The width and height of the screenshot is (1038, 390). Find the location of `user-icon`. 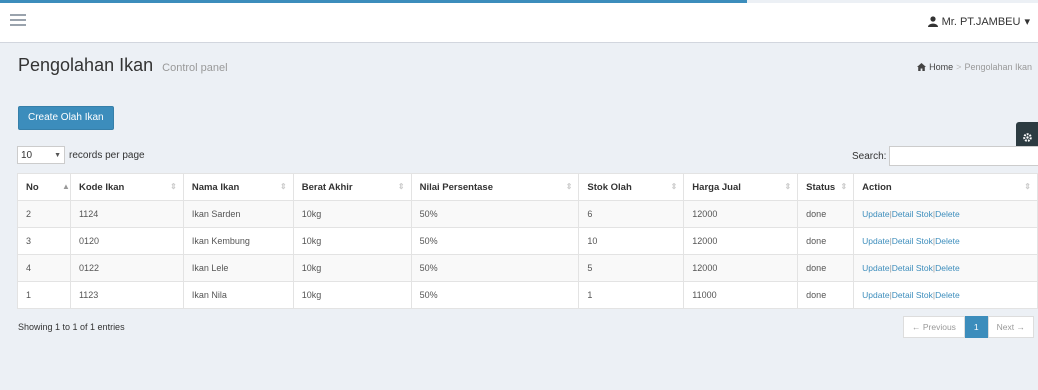

user-icon is located at coordinates (932, 21).